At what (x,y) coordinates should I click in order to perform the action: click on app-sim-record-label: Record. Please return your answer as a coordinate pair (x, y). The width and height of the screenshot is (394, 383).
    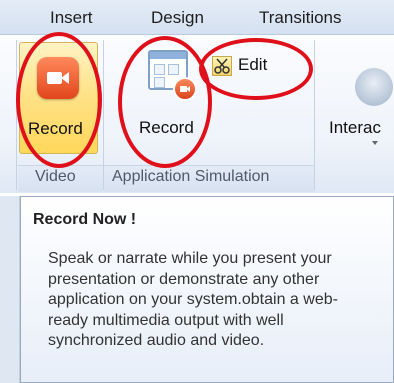
    Looking at the image, I should click on (166, 127).